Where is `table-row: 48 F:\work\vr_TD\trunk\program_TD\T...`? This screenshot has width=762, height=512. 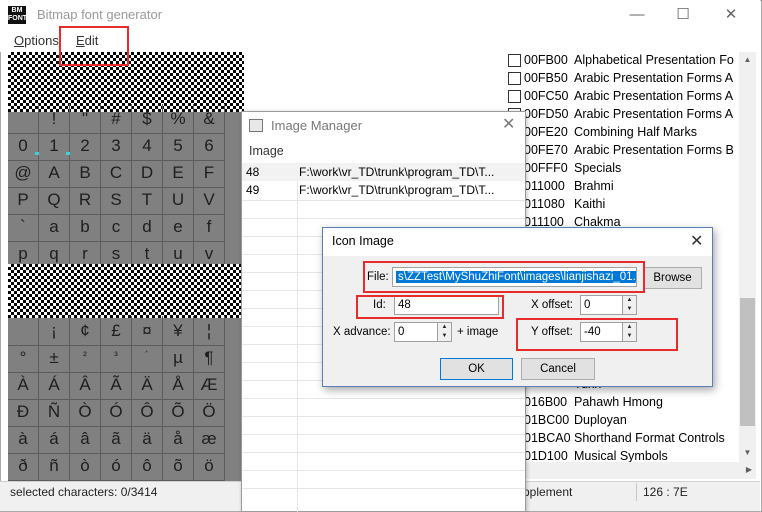 table-row: 48 F:\work\vr_TD\trunk\program_TD\T... is located at coordinates (383, 172).